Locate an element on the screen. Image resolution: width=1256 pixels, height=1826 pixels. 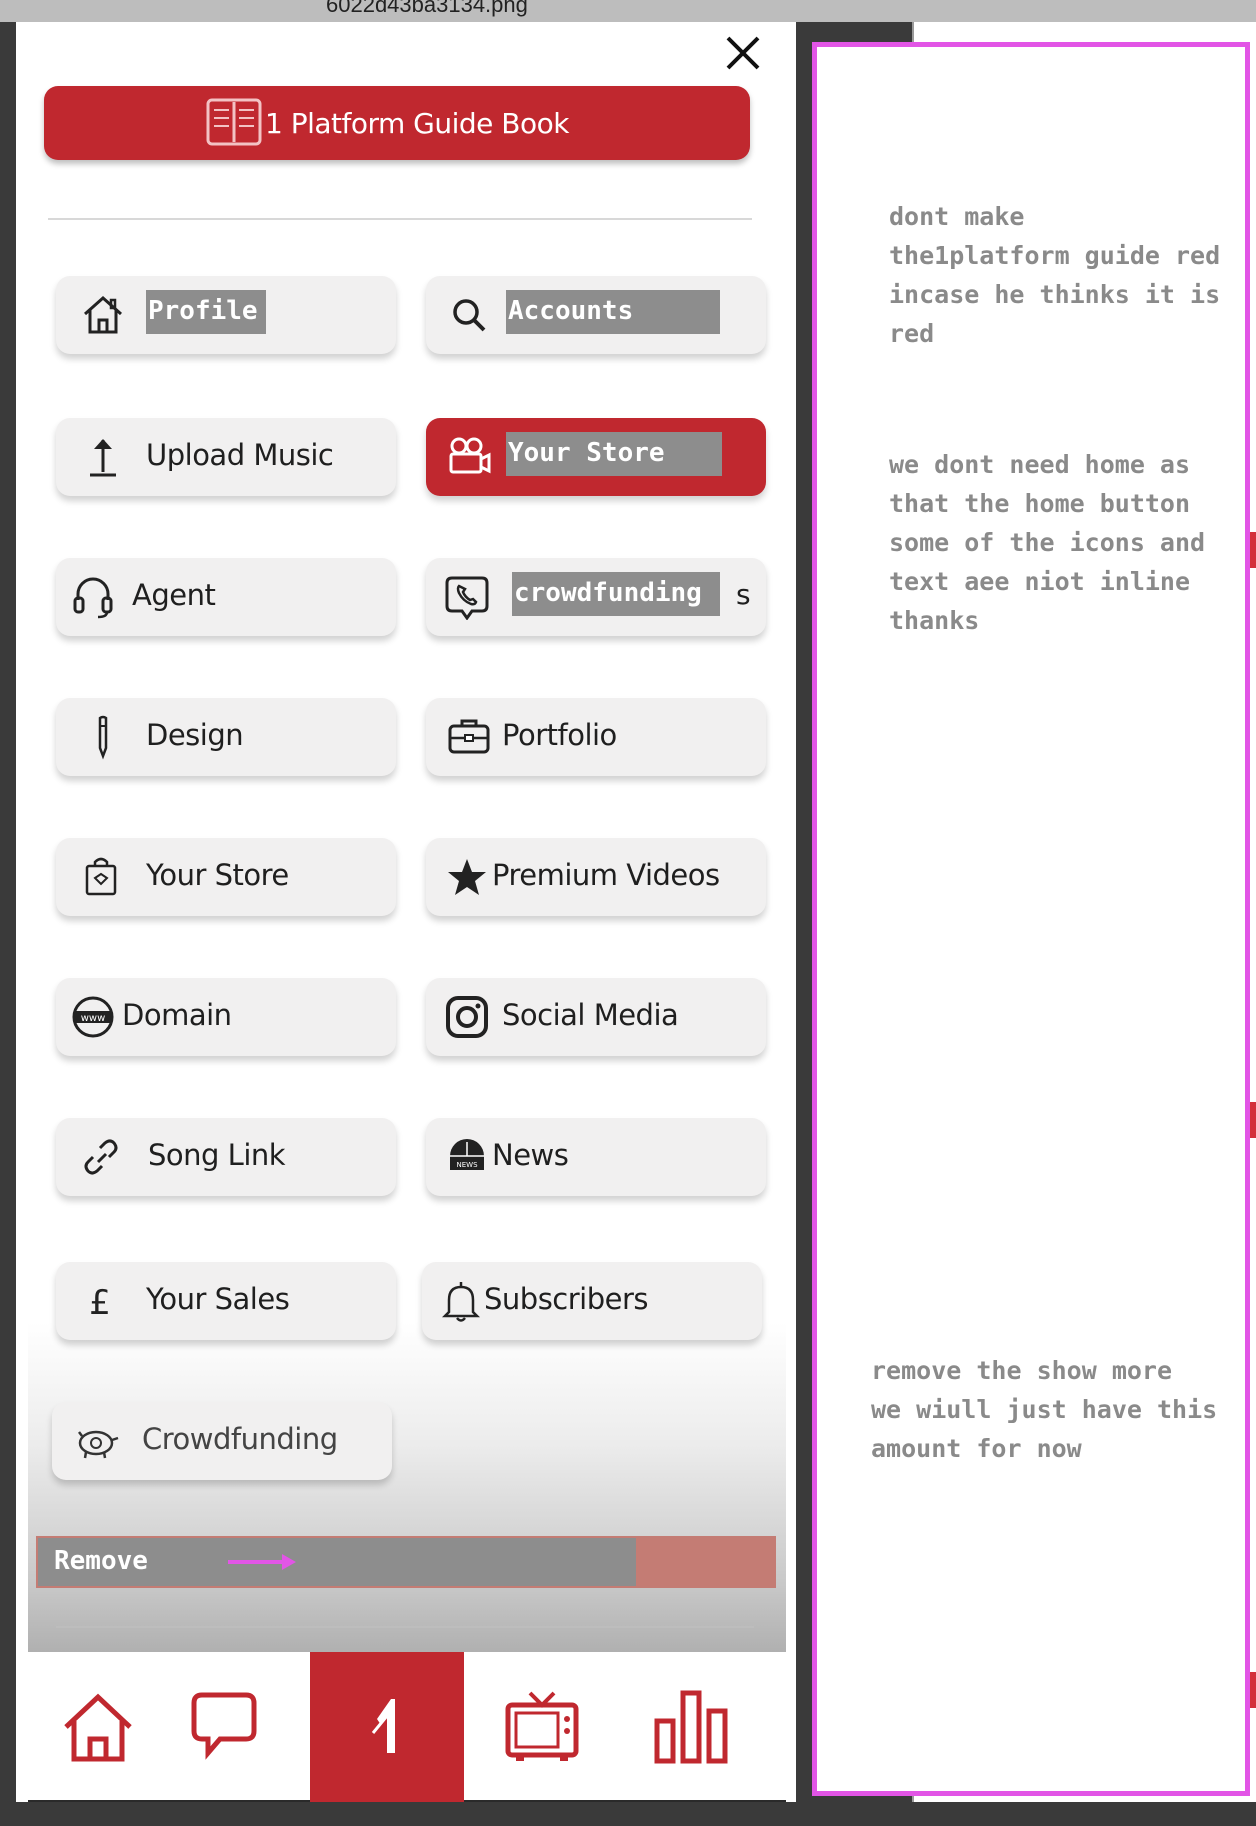
tile-label: Your Sales is located at coordinates (218, 1299).